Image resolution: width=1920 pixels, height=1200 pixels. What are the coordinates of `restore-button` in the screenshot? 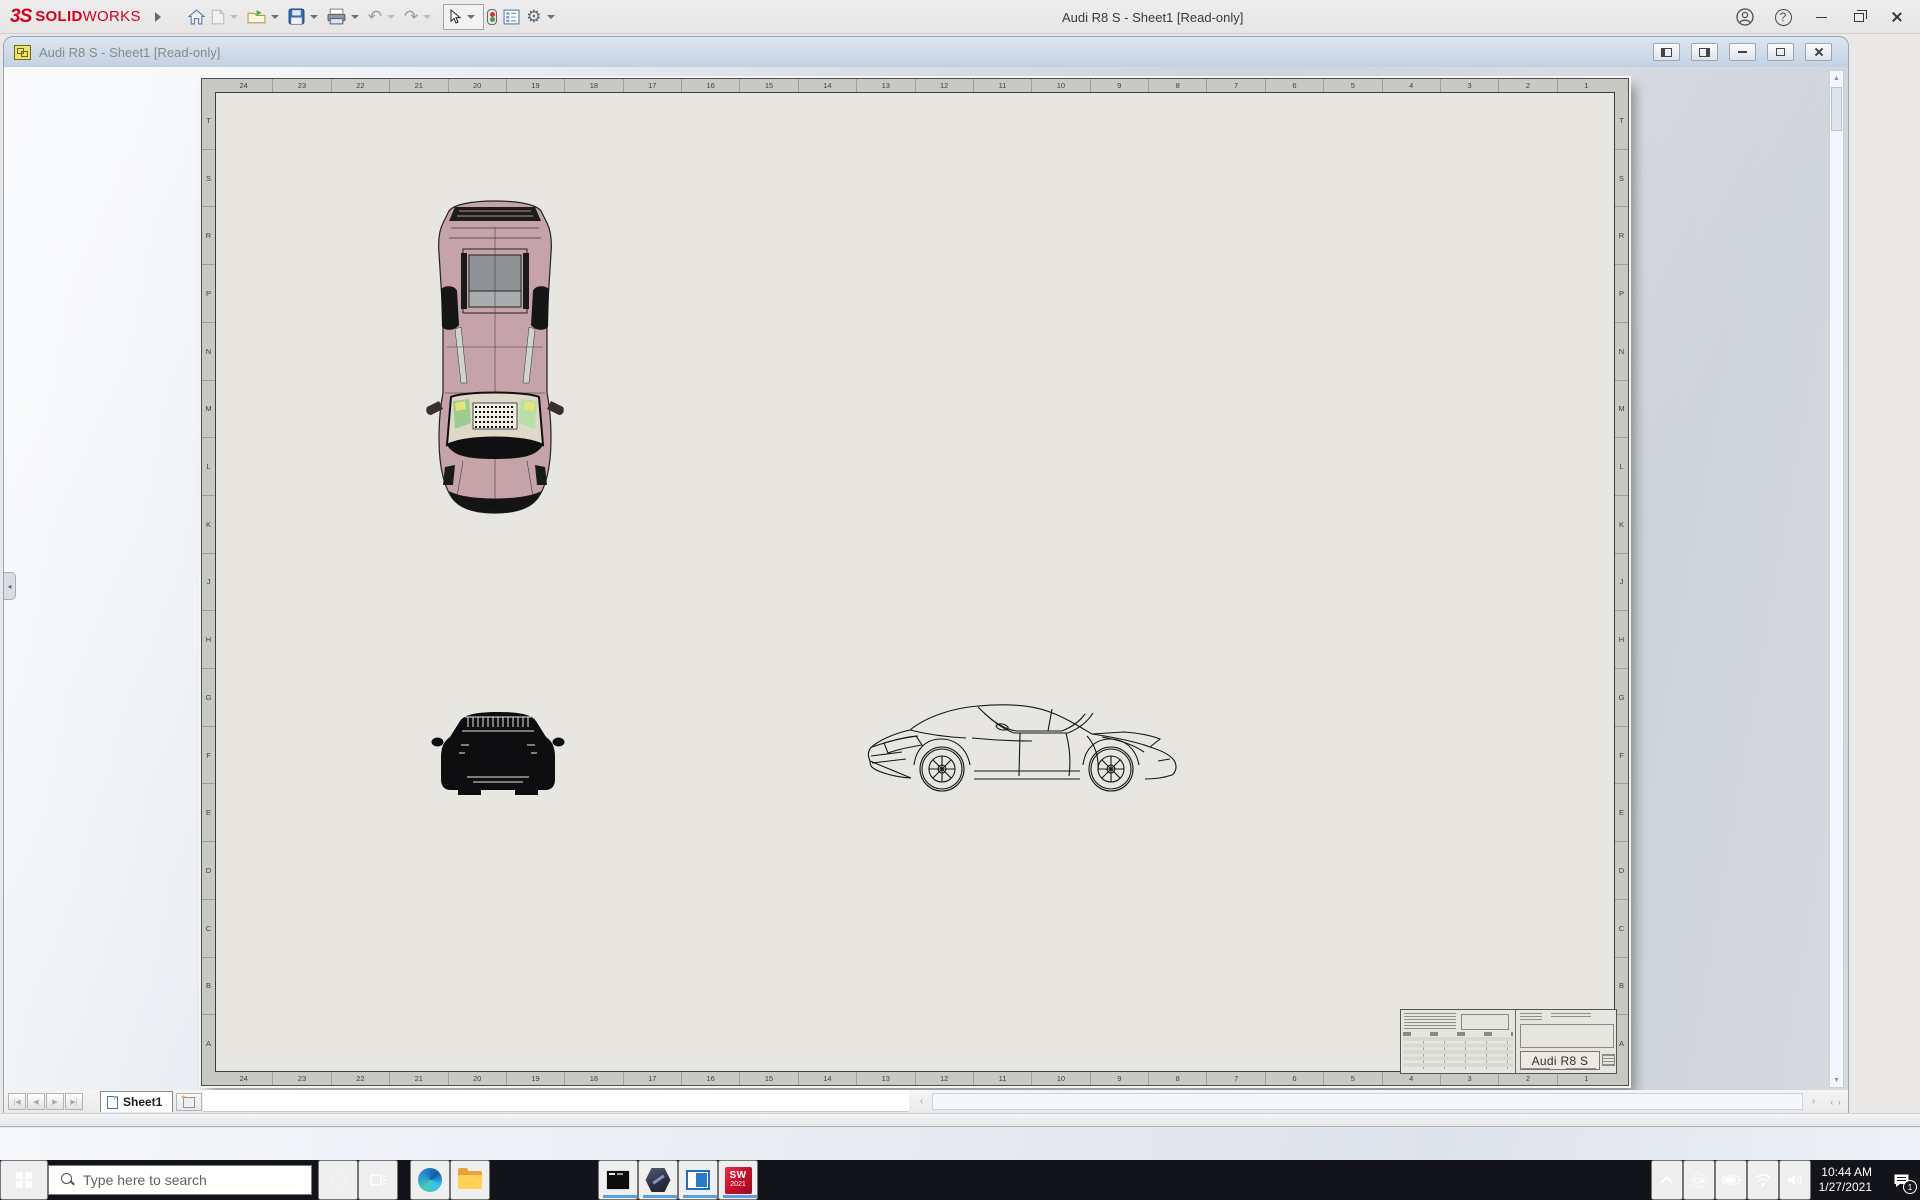 It's located at (1859, 17).